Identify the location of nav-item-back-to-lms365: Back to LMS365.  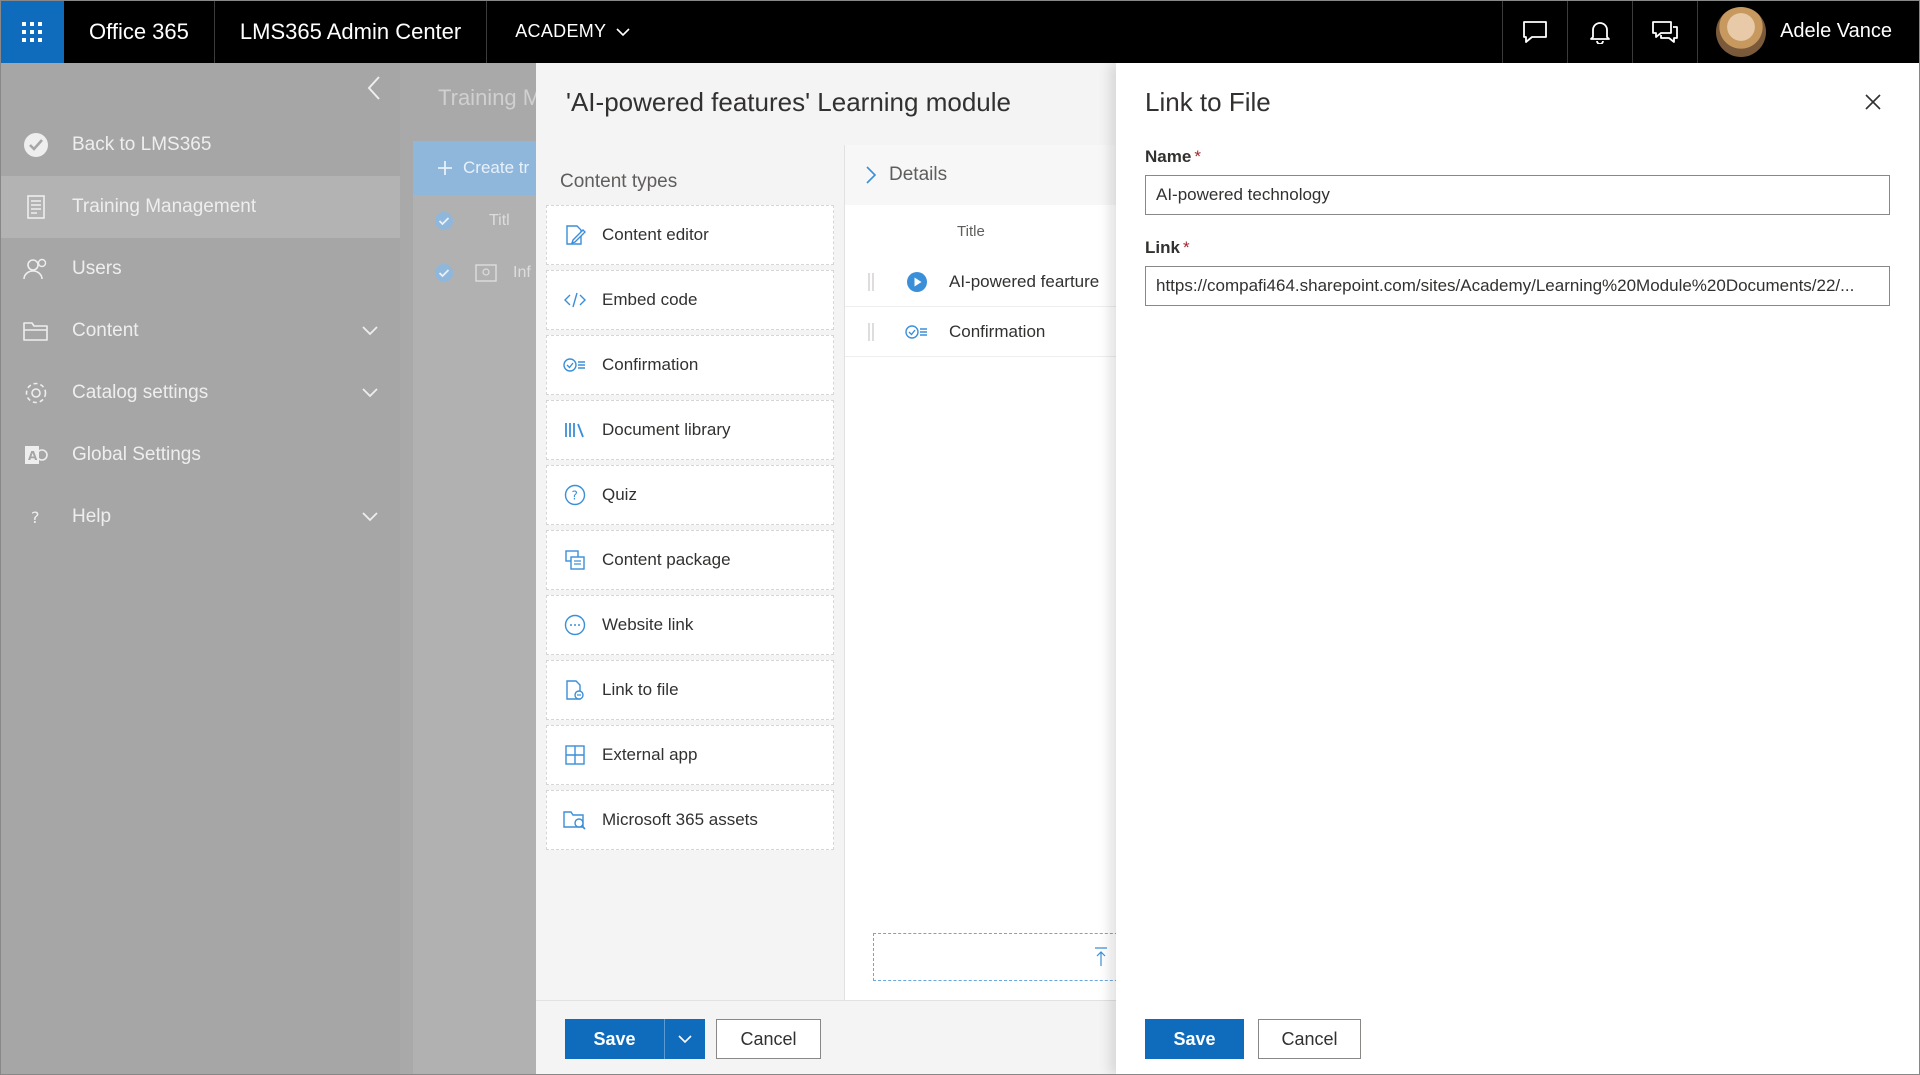
(200, 145).